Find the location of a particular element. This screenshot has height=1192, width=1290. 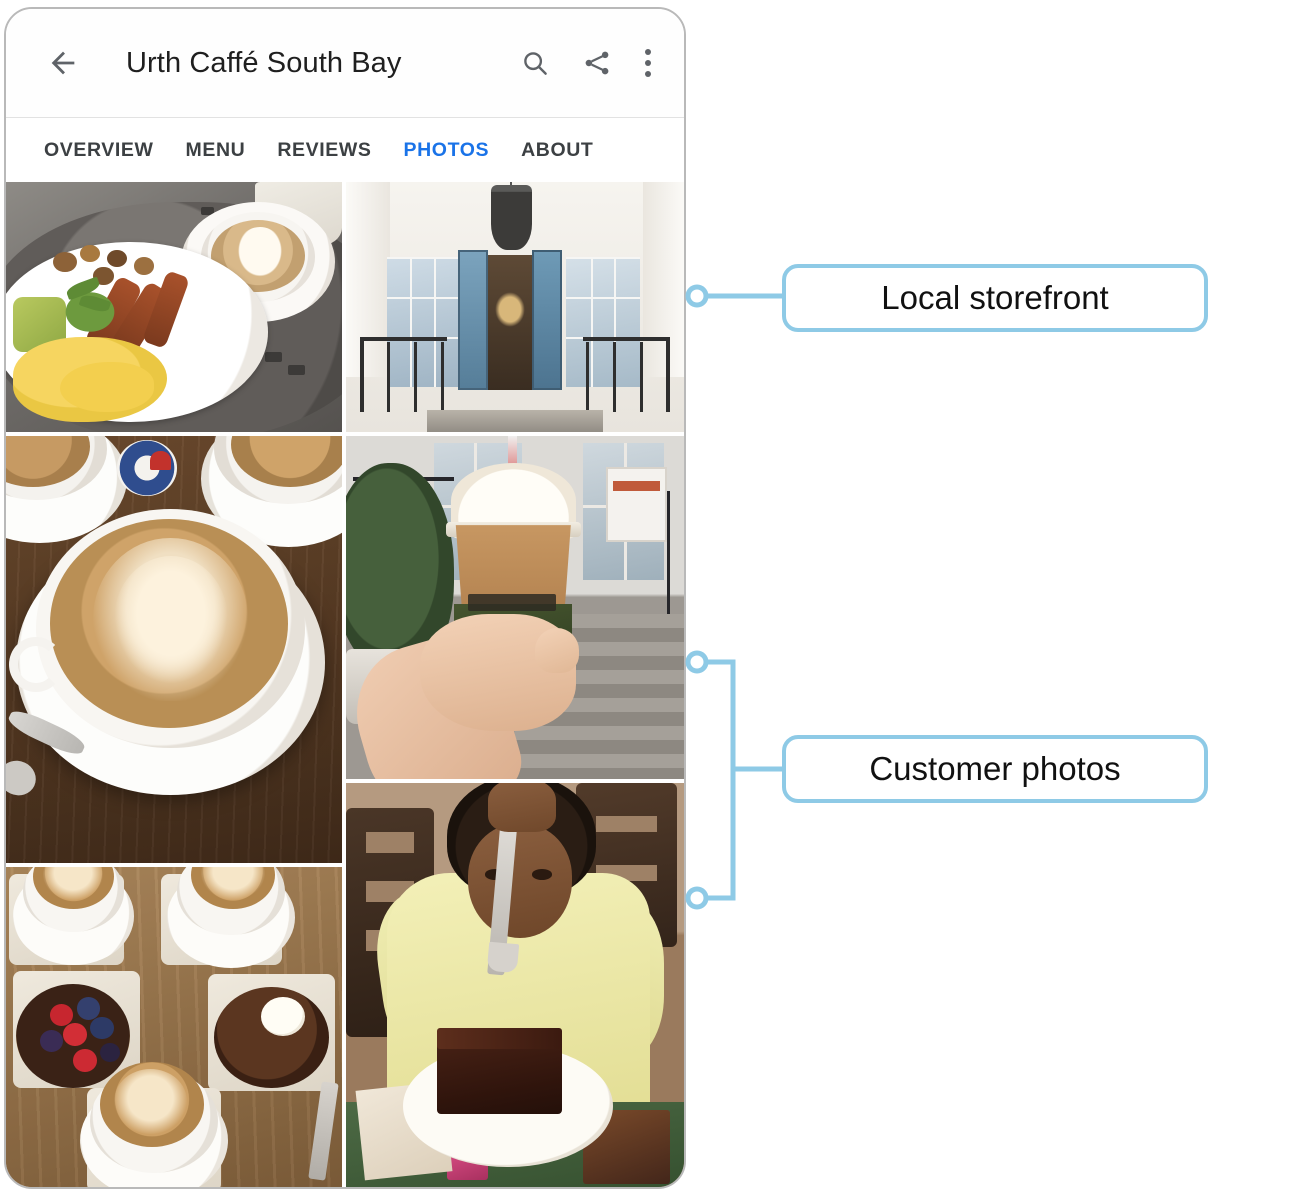

photo-latte-art is located at coordinates (174, 649).